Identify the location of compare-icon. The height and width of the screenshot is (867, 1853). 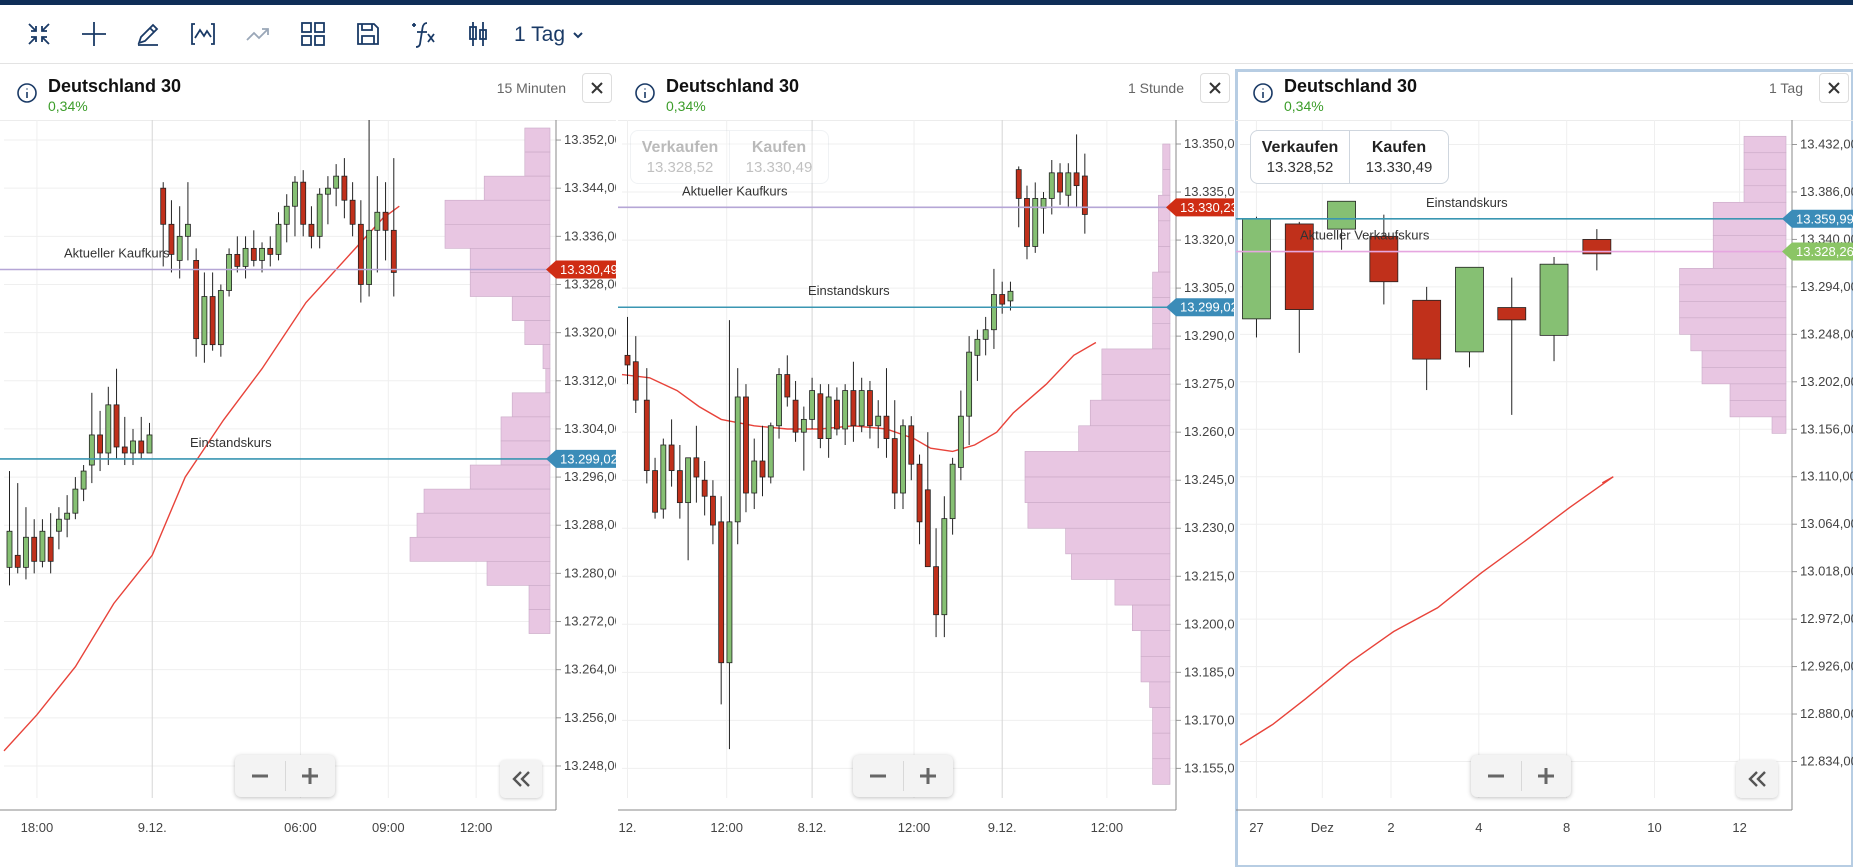
(478, 34).